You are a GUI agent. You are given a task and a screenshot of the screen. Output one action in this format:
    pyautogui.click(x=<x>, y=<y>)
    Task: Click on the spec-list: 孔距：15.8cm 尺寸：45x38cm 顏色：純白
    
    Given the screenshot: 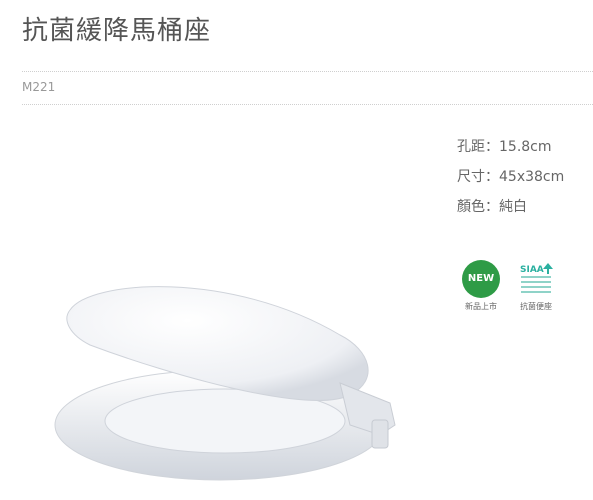 What is the action you would take?
    pyautogui.click(x=510, y=177)
    